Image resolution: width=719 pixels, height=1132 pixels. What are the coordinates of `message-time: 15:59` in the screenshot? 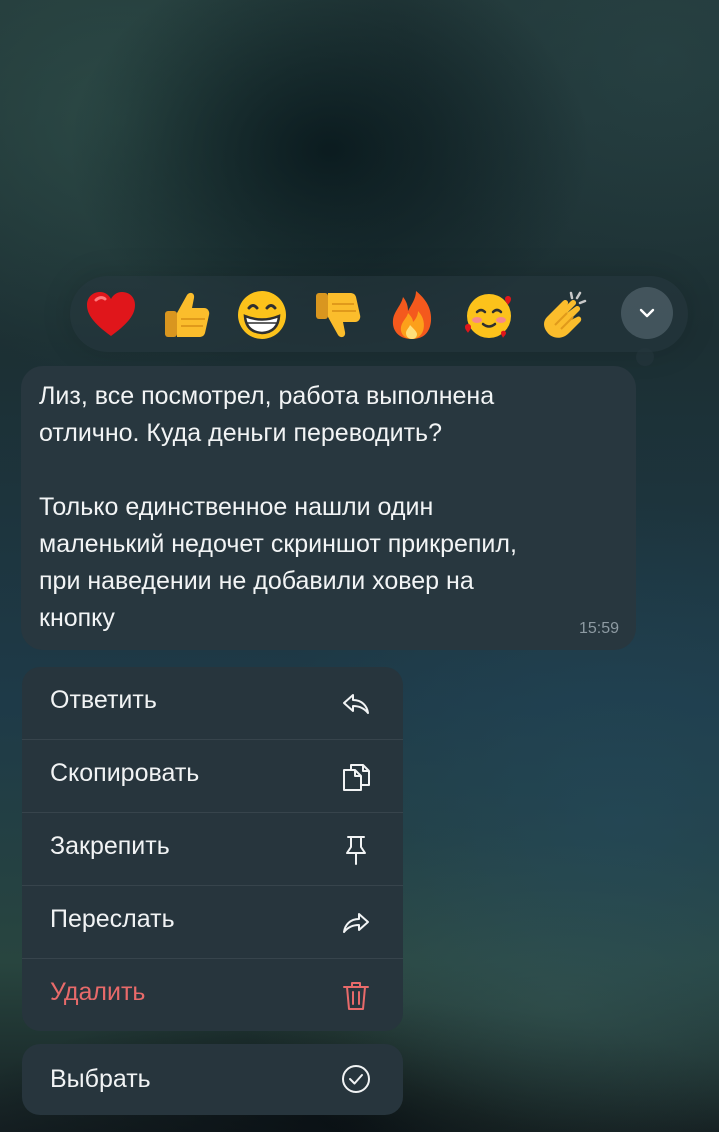 It's located at (598, 628).